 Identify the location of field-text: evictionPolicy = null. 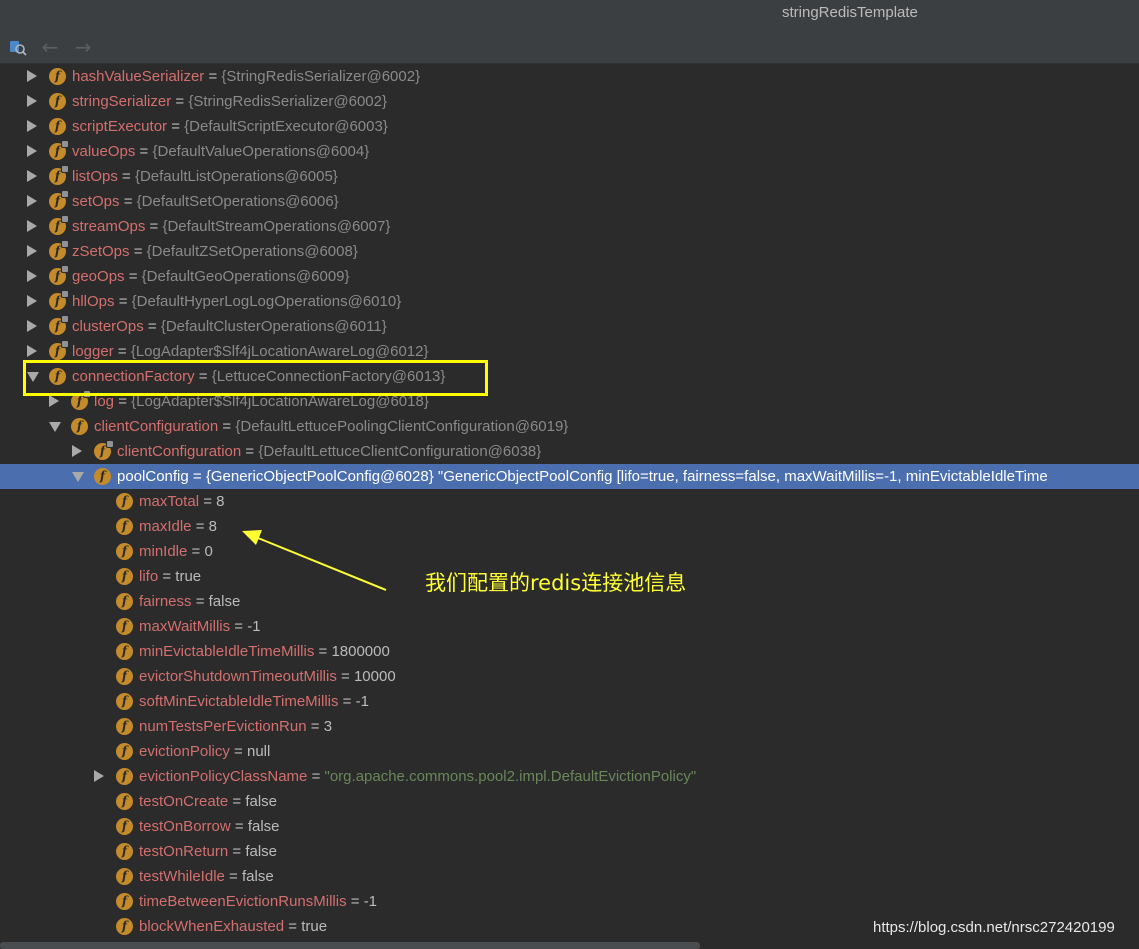
(204, 751).